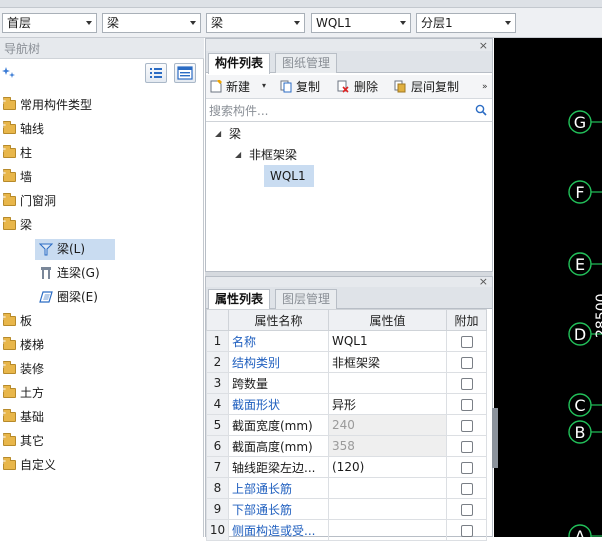  What do you see at coordinates (239, 299) in the screenshot?
I see `tab-property-list: 属性列表` at bounding box center [239, 299].